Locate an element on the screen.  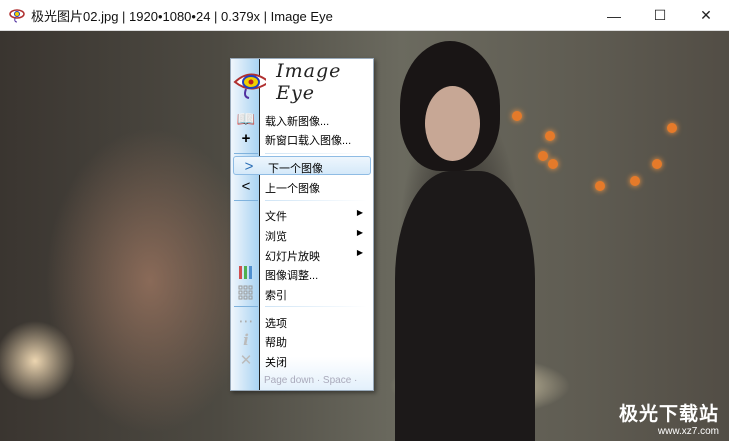
color-bars-icon is located at coordinates (246, 274).